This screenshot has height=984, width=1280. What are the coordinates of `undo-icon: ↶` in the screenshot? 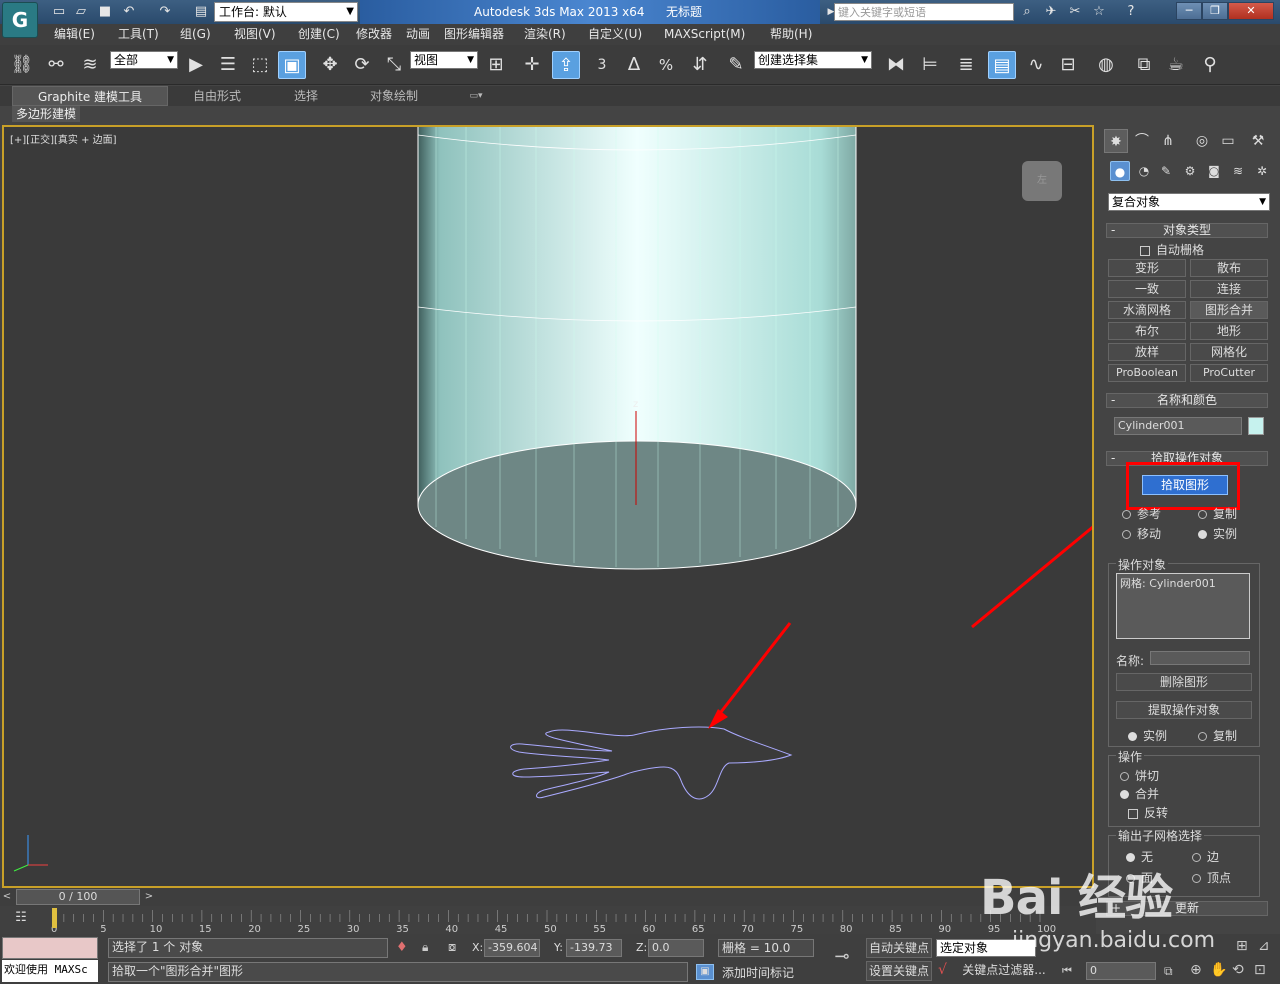 It's located at (129, 12).